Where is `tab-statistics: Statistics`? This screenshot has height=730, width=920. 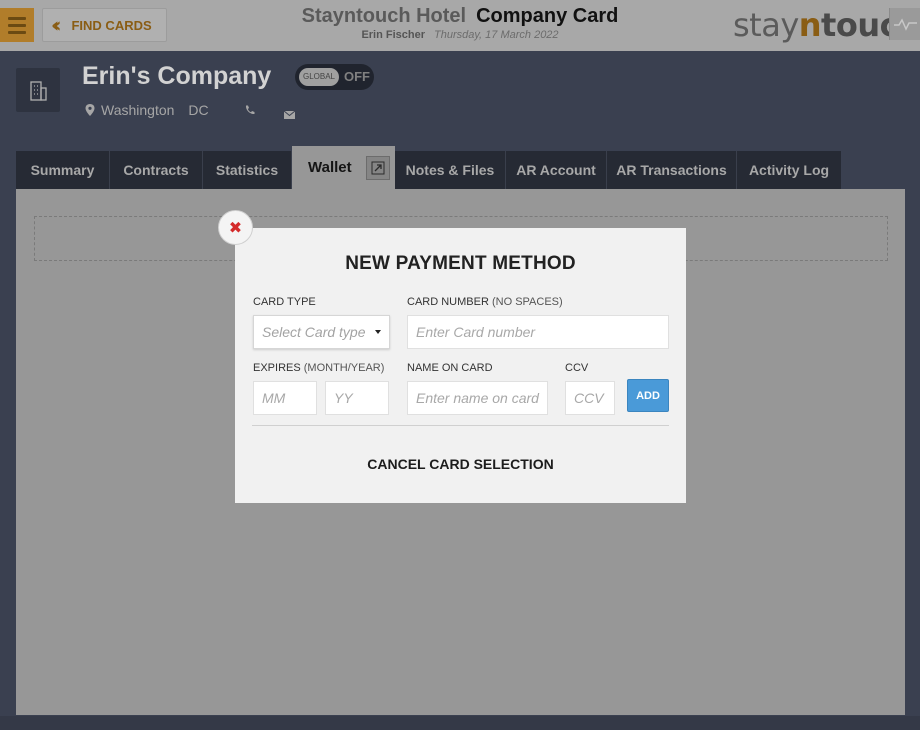
tab-statistics: Statistics is located at coordinates (247, 170).